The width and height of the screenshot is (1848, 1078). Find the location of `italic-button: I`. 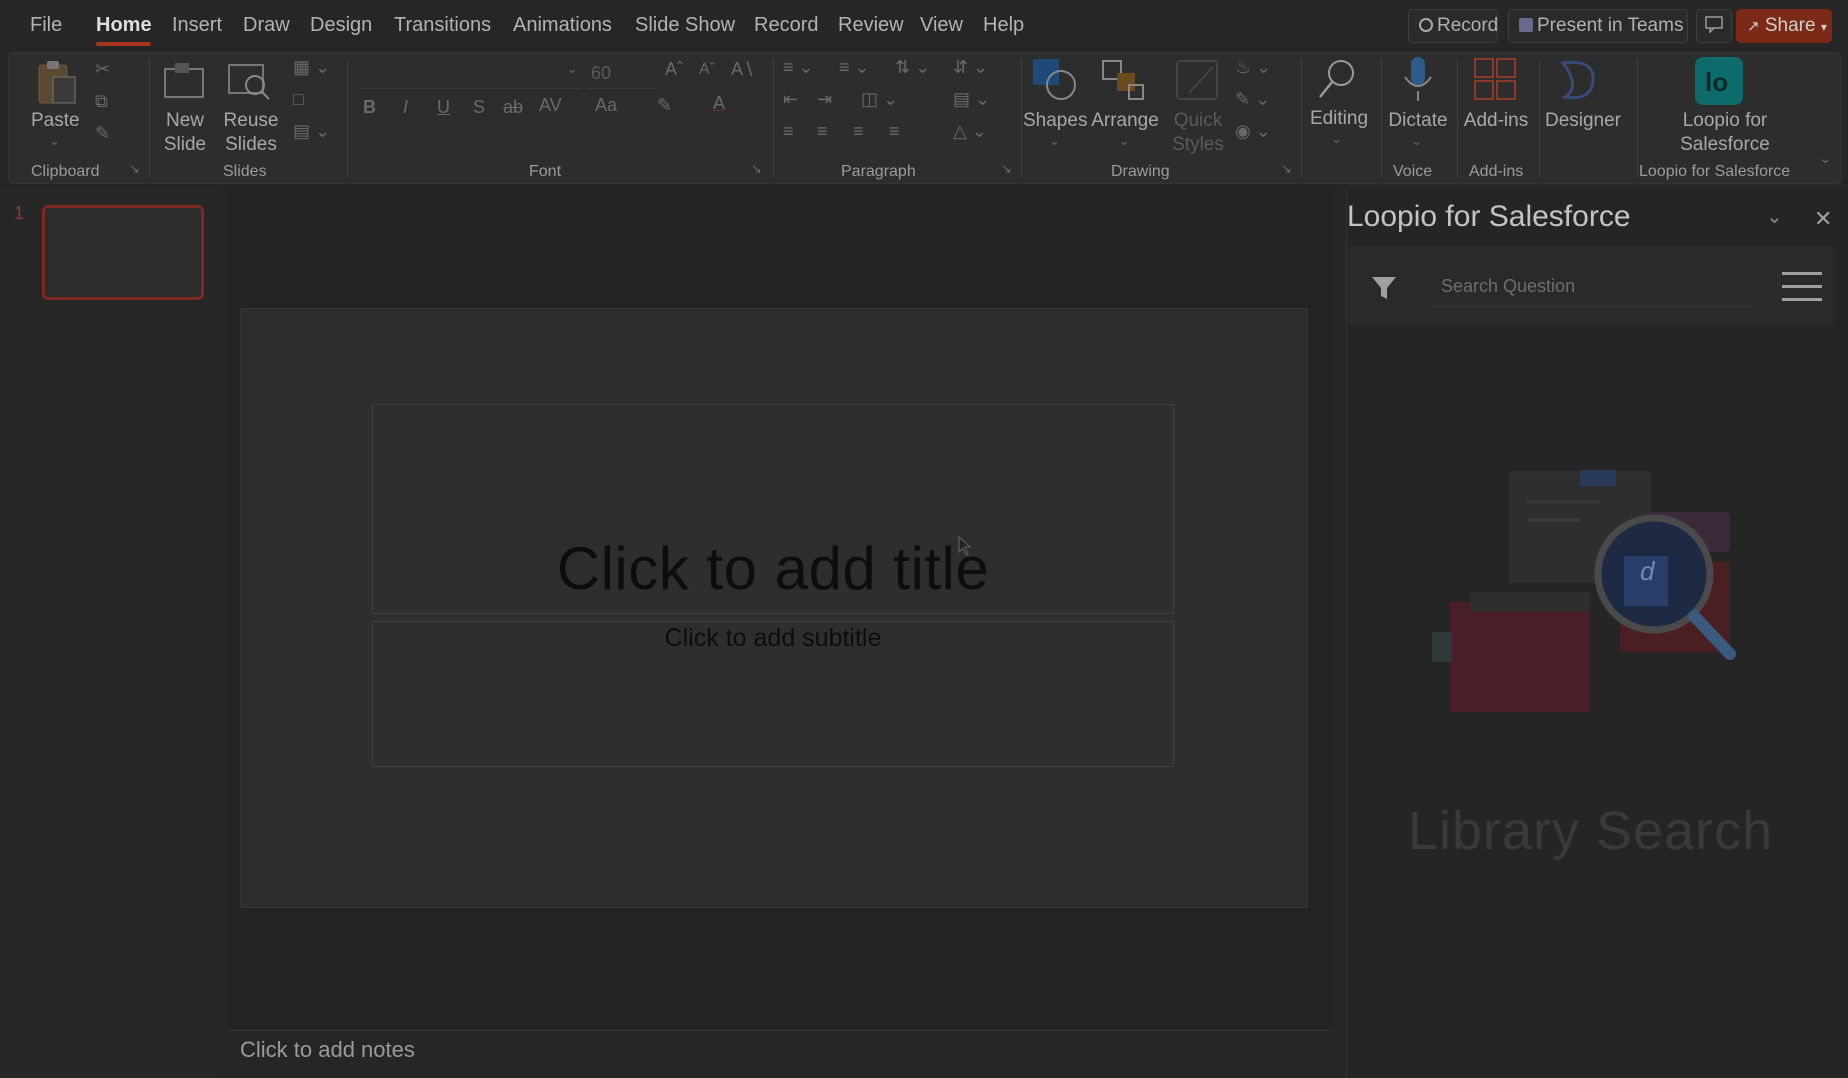

italic-button: I is located at coordinates (405, 107).